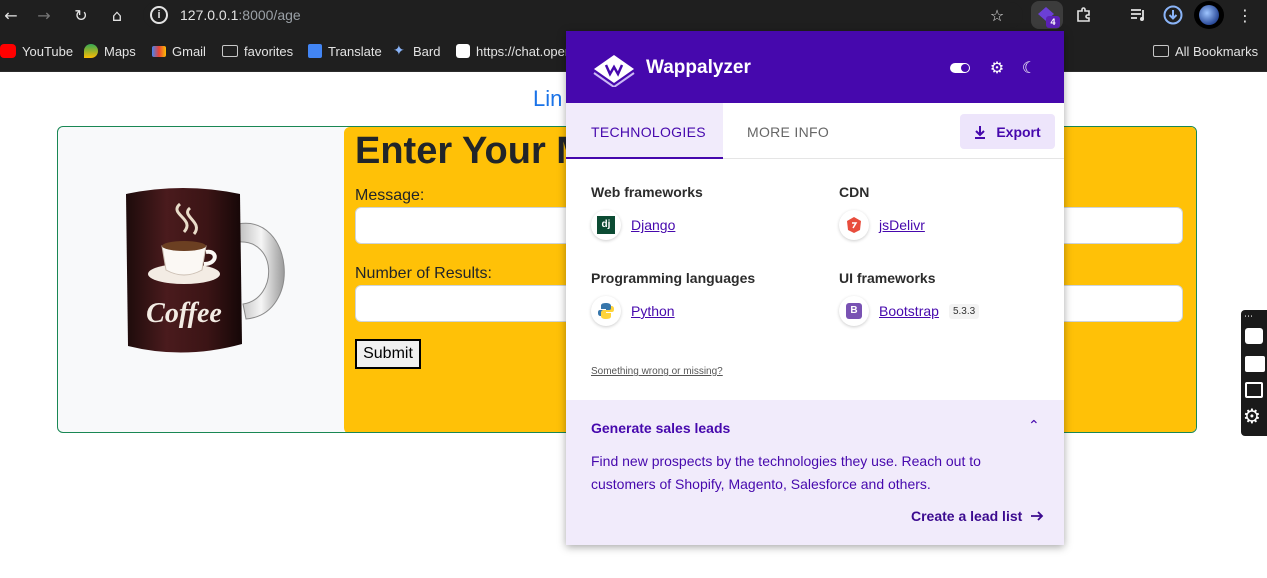 The image size is (1267, 578). I want to click on youtube-icon, so click(8, 51).